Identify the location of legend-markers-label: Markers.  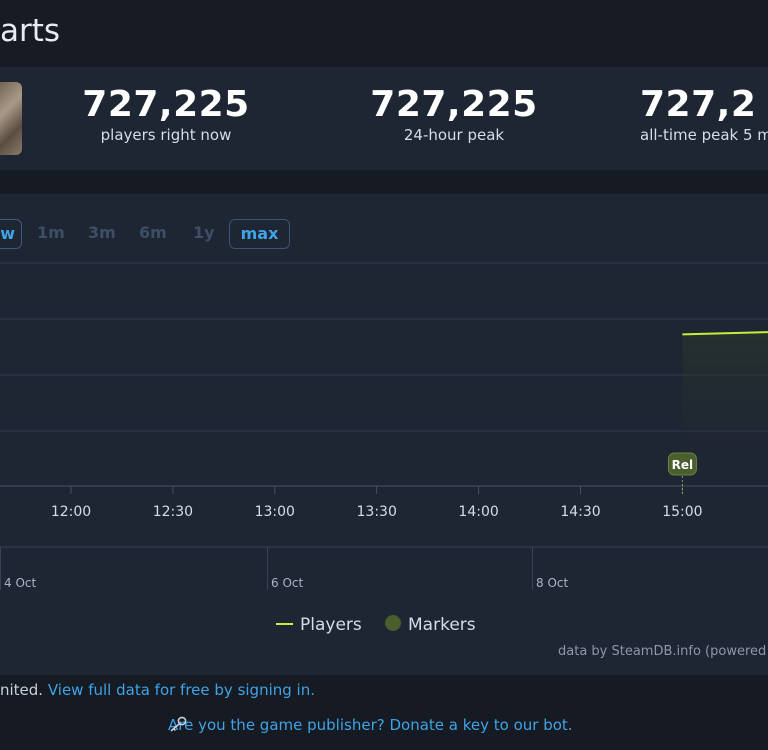
(442, 625).